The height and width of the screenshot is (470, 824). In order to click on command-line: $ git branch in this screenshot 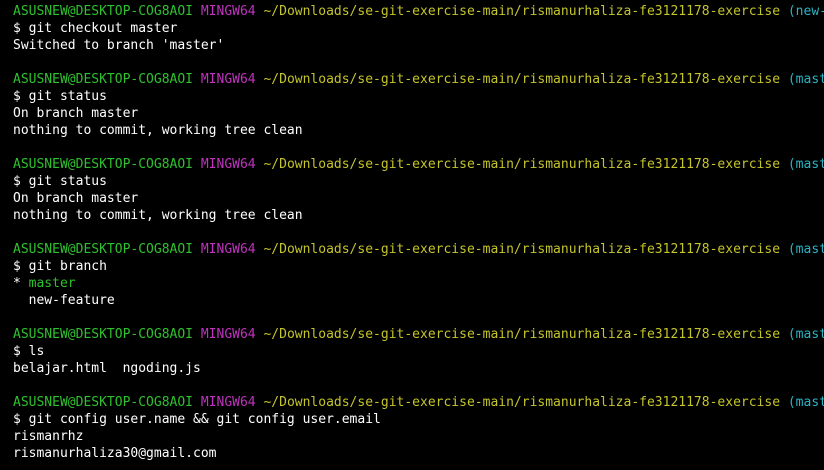, I will do `click(60, 266)`.